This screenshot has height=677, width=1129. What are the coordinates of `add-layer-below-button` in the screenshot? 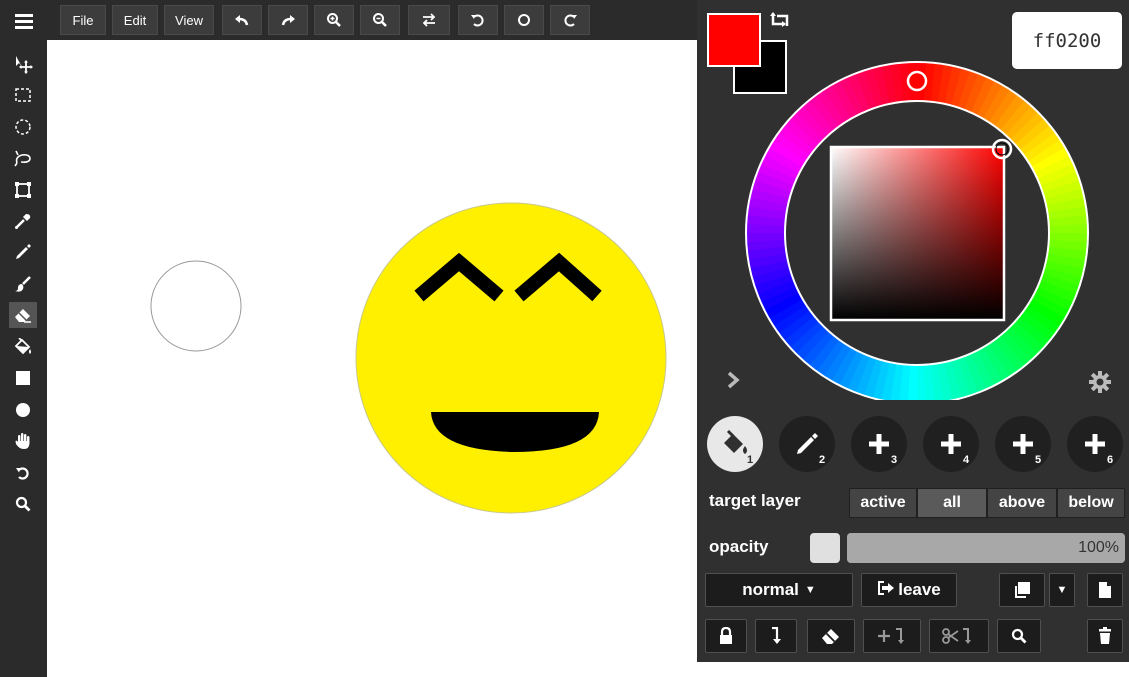 It's located at (892, 636).